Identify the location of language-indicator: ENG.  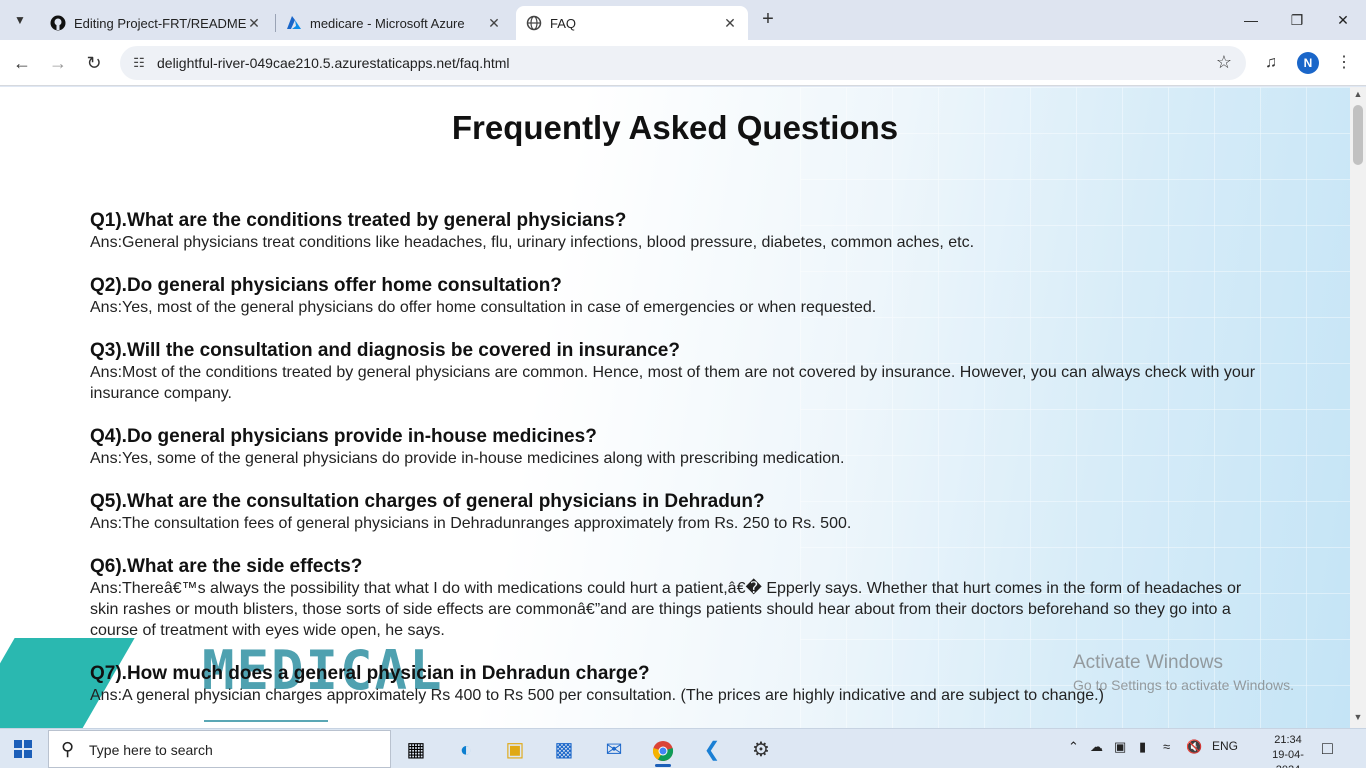
(1225, 746).